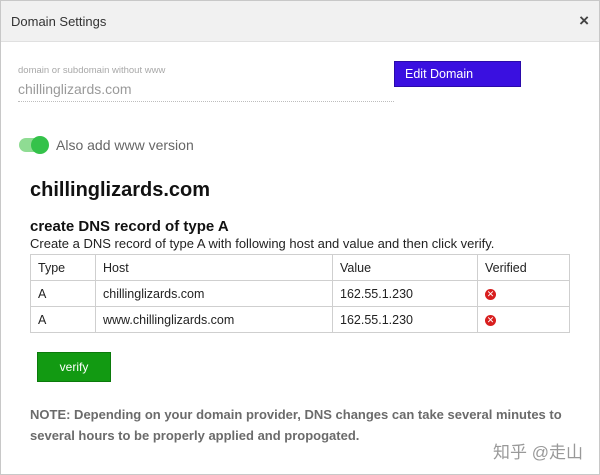 Image resolution: width=600 pixels, height=475 pixels. I want to click on domain-field-label: domain or subdomain without www, so click(92, 70).